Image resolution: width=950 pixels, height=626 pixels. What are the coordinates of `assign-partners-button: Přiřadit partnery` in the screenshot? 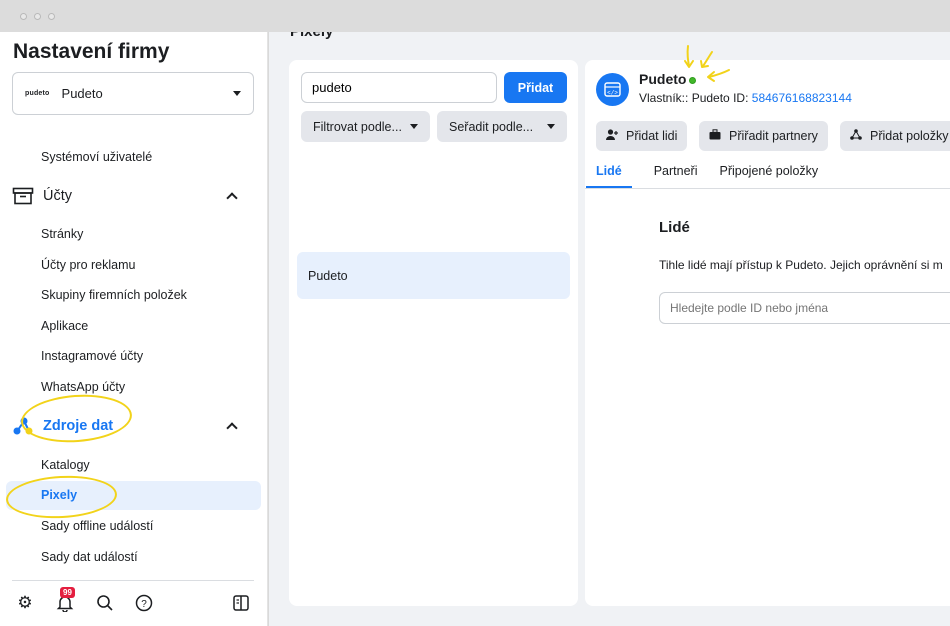 It's located at (763, 136).